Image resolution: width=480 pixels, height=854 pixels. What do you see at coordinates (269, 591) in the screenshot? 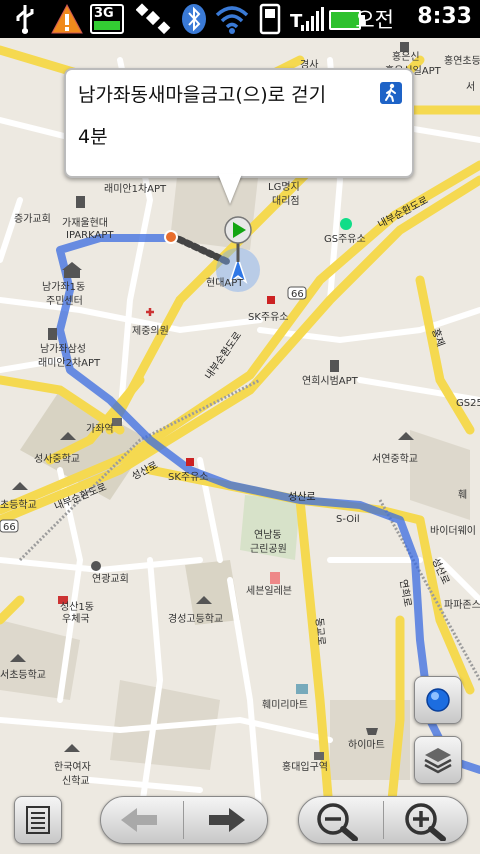
I see `map-label: 세븐일레븐` at bounding box center [269, 591].